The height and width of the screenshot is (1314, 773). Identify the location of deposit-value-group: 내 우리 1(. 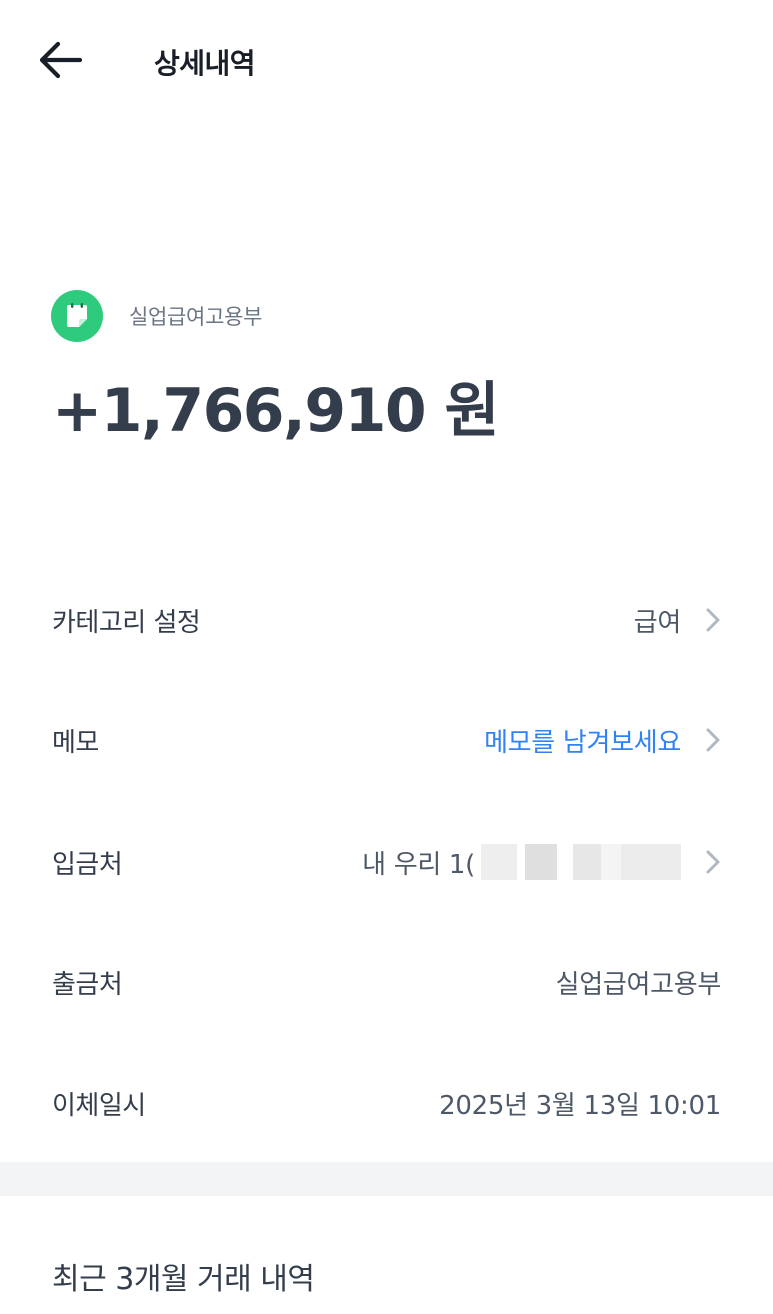
(541, 862).